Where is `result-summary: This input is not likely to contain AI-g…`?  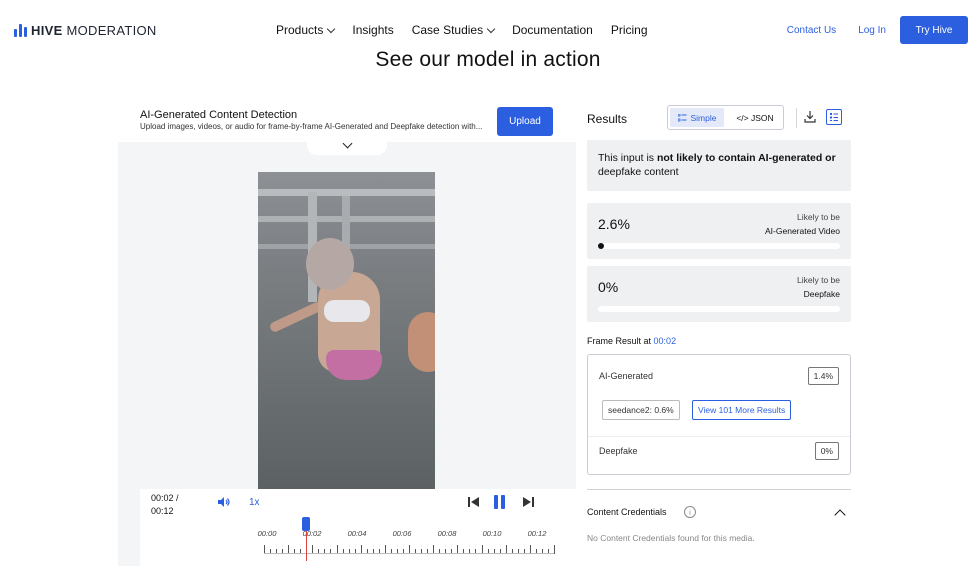 result-summary: This input is not likely to contain AI-g… is located at coordinates (719, 165).